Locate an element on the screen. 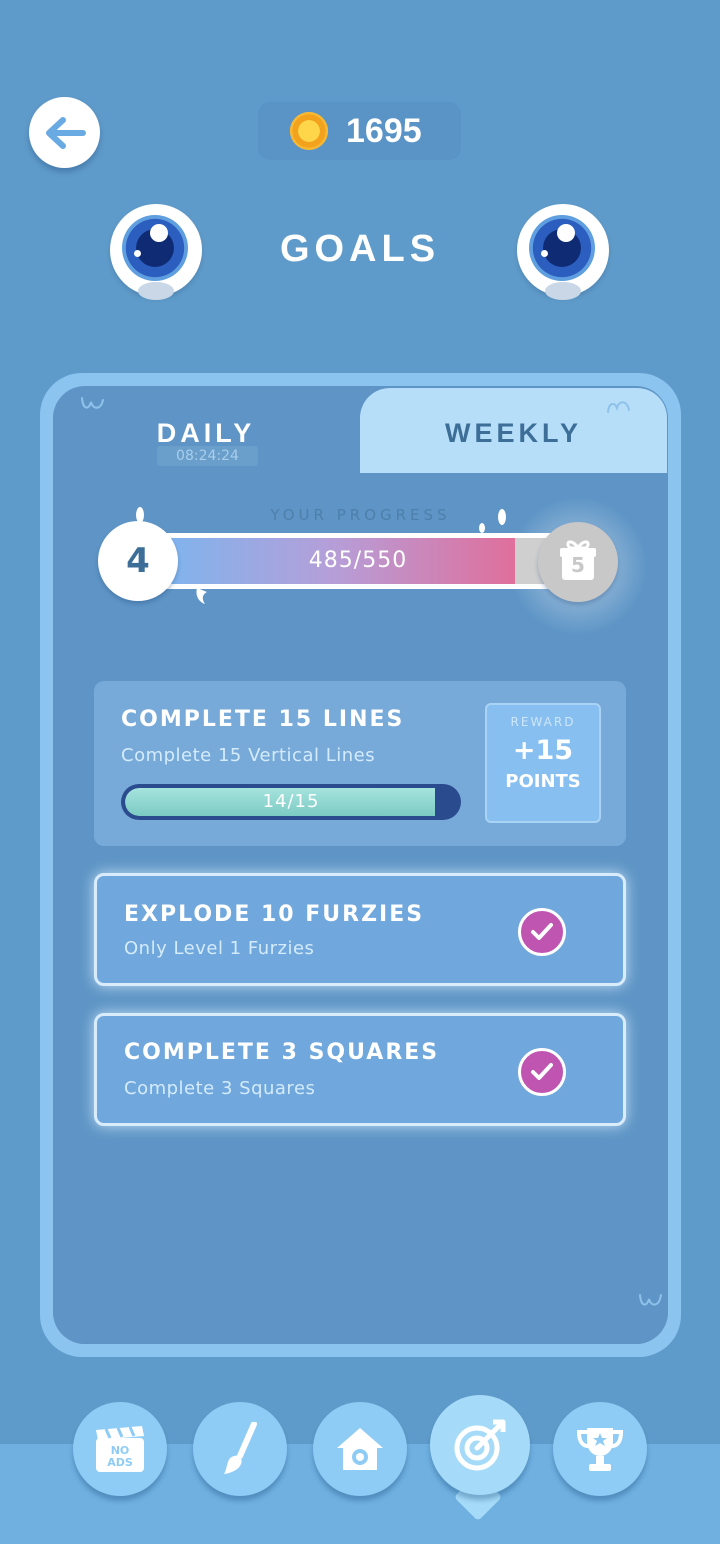 The height and width of the screenshot is (1544, 720). goal-reward-box: REWARD +15 POINTS is located at coordinates (543, 763).